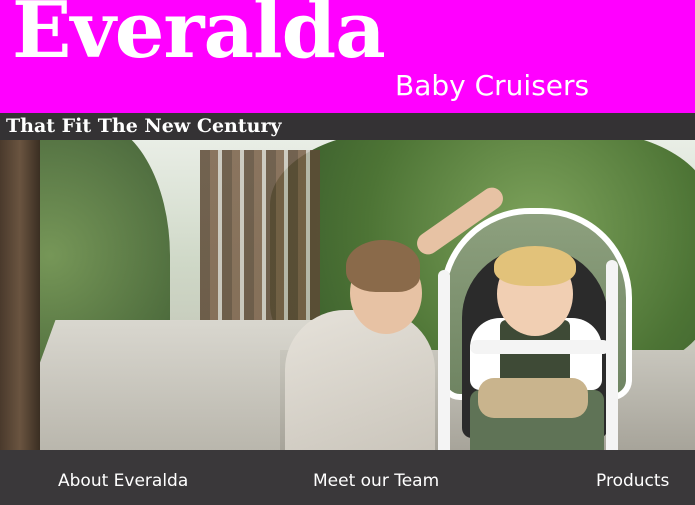  What do you see at coordinates (123, 481) in the screenshot?
I see `nav-about-everalda: About Everalda` at bounding box center [123, 481].